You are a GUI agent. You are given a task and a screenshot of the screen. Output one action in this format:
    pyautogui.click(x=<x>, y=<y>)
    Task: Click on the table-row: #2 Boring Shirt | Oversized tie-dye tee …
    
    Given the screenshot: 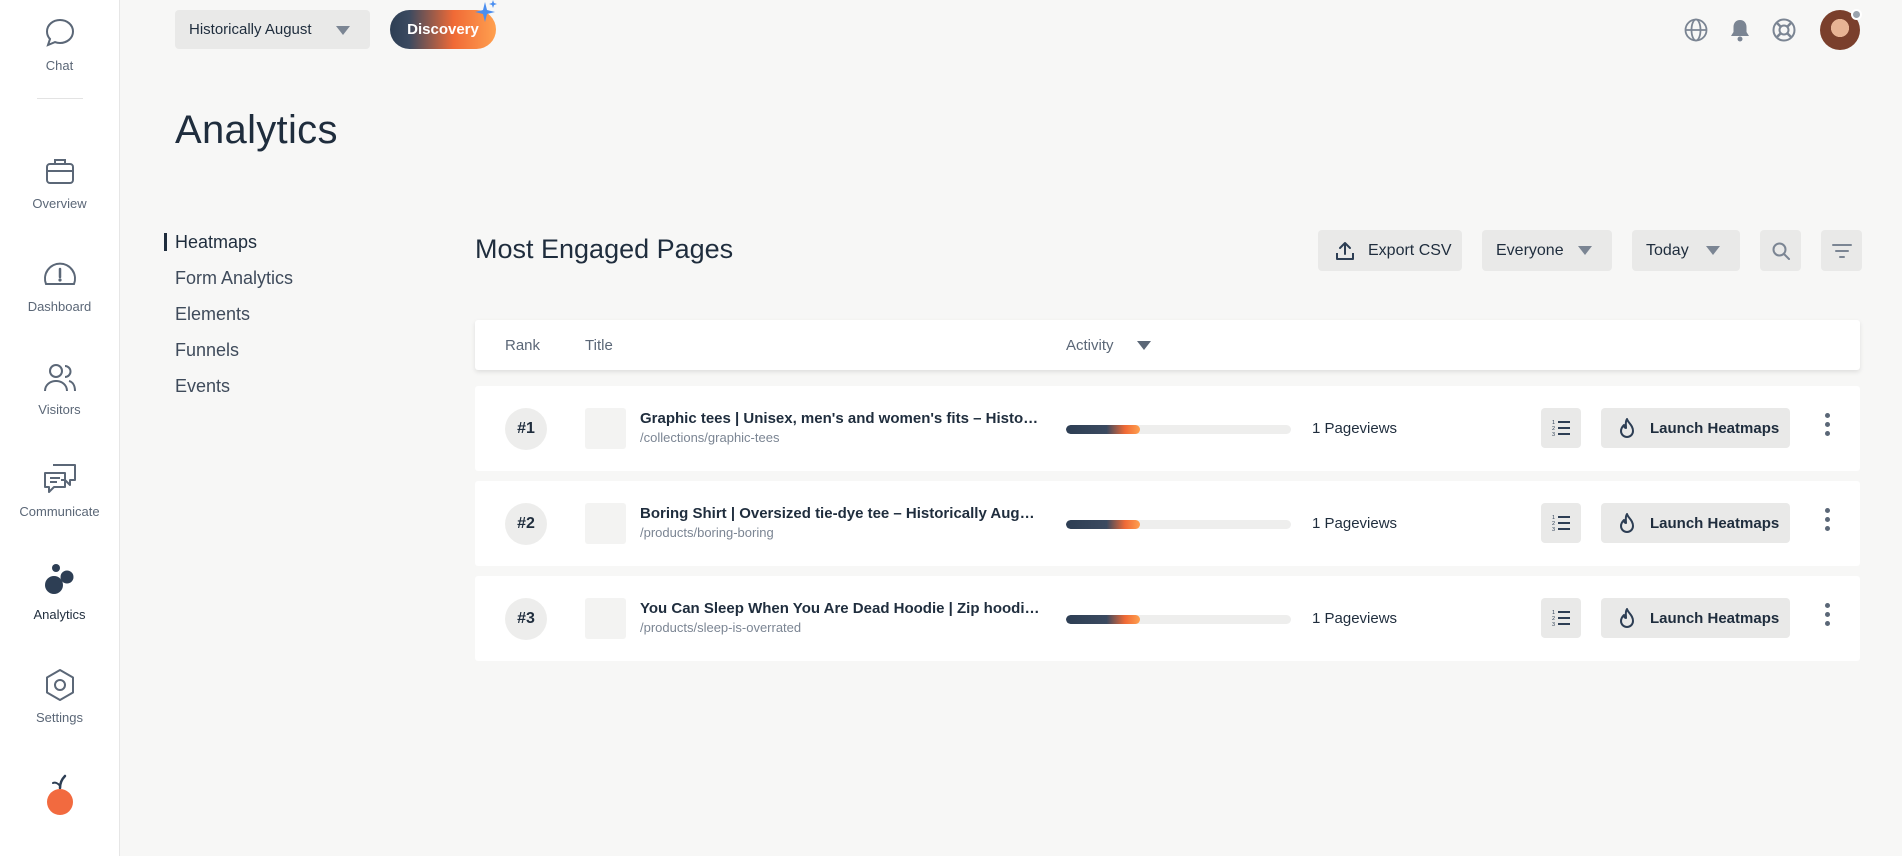 What is the action you would take?
    pyautogui.click(x=1167, y=523)
    